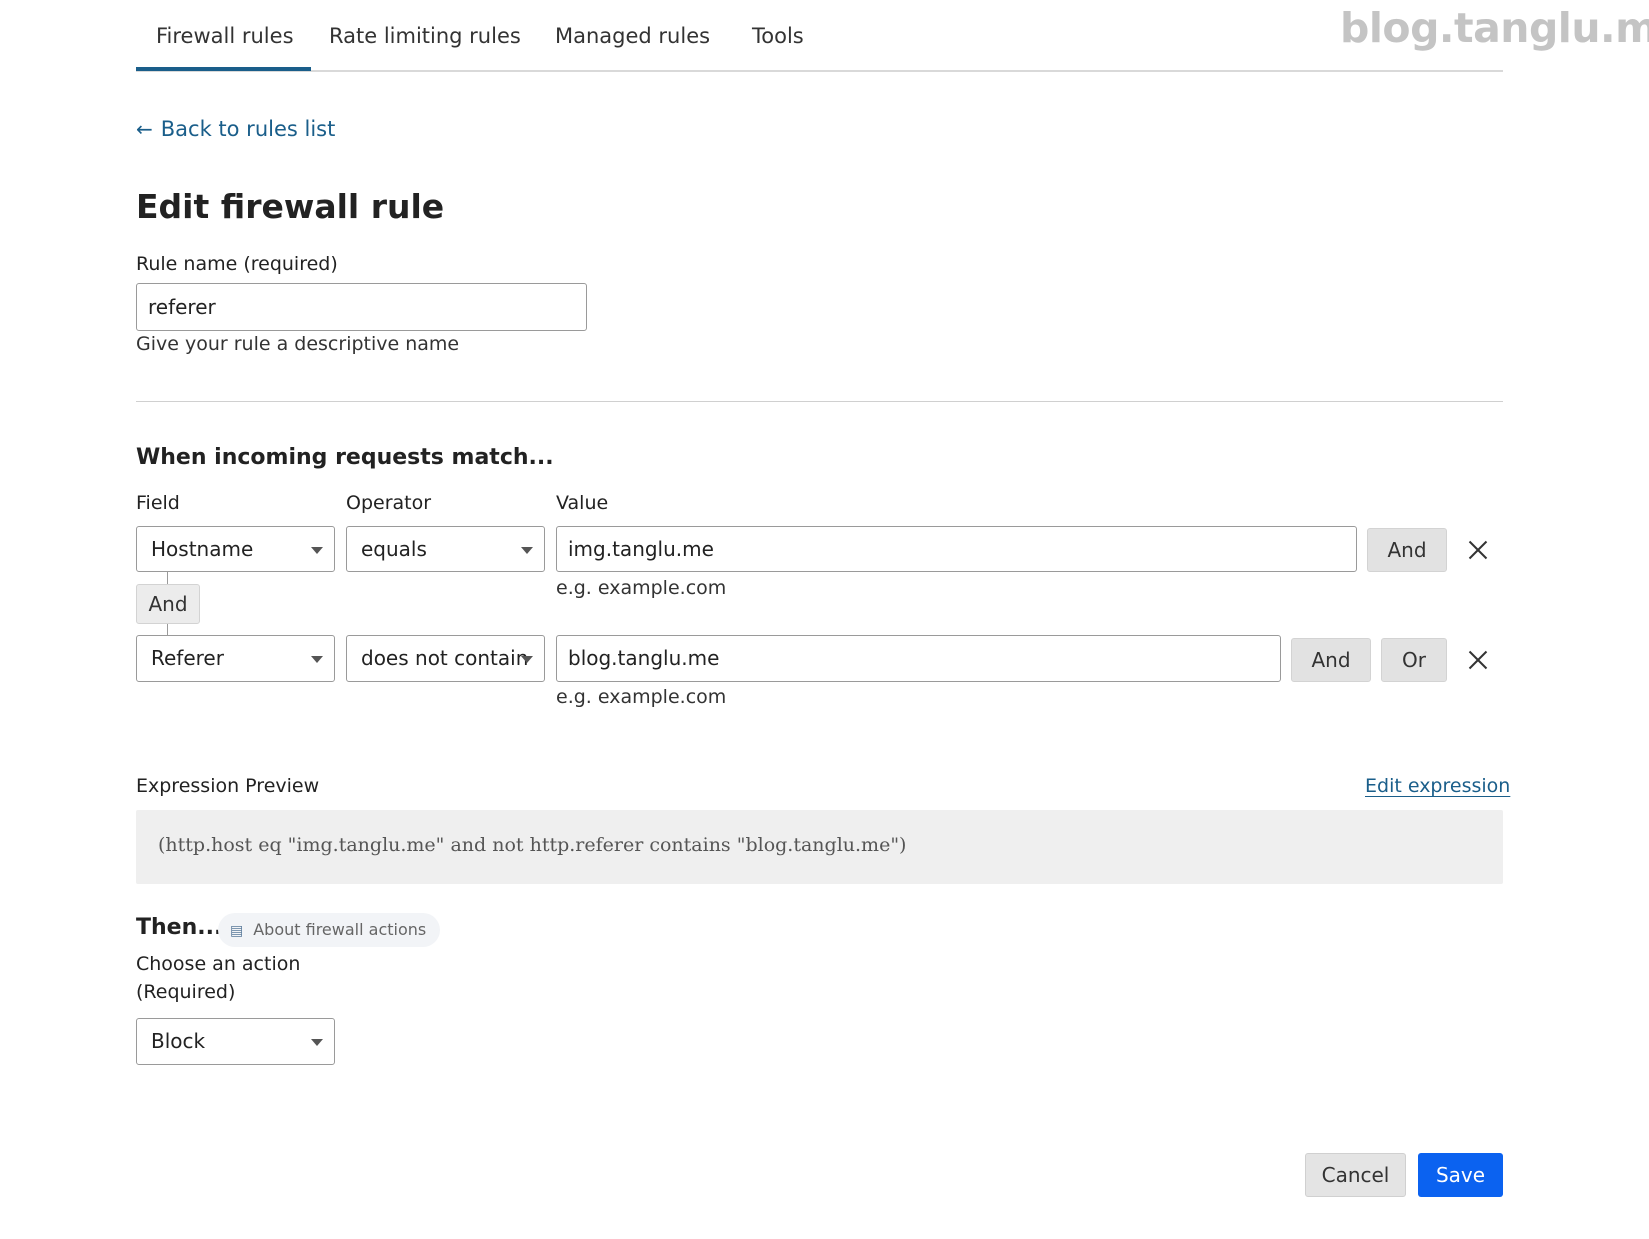 This screenshot has width=1649, height=1239. Describe the element at coordinates (218, 964) in the screenshot. I see `choose-action-label: Choose an action` at that location.